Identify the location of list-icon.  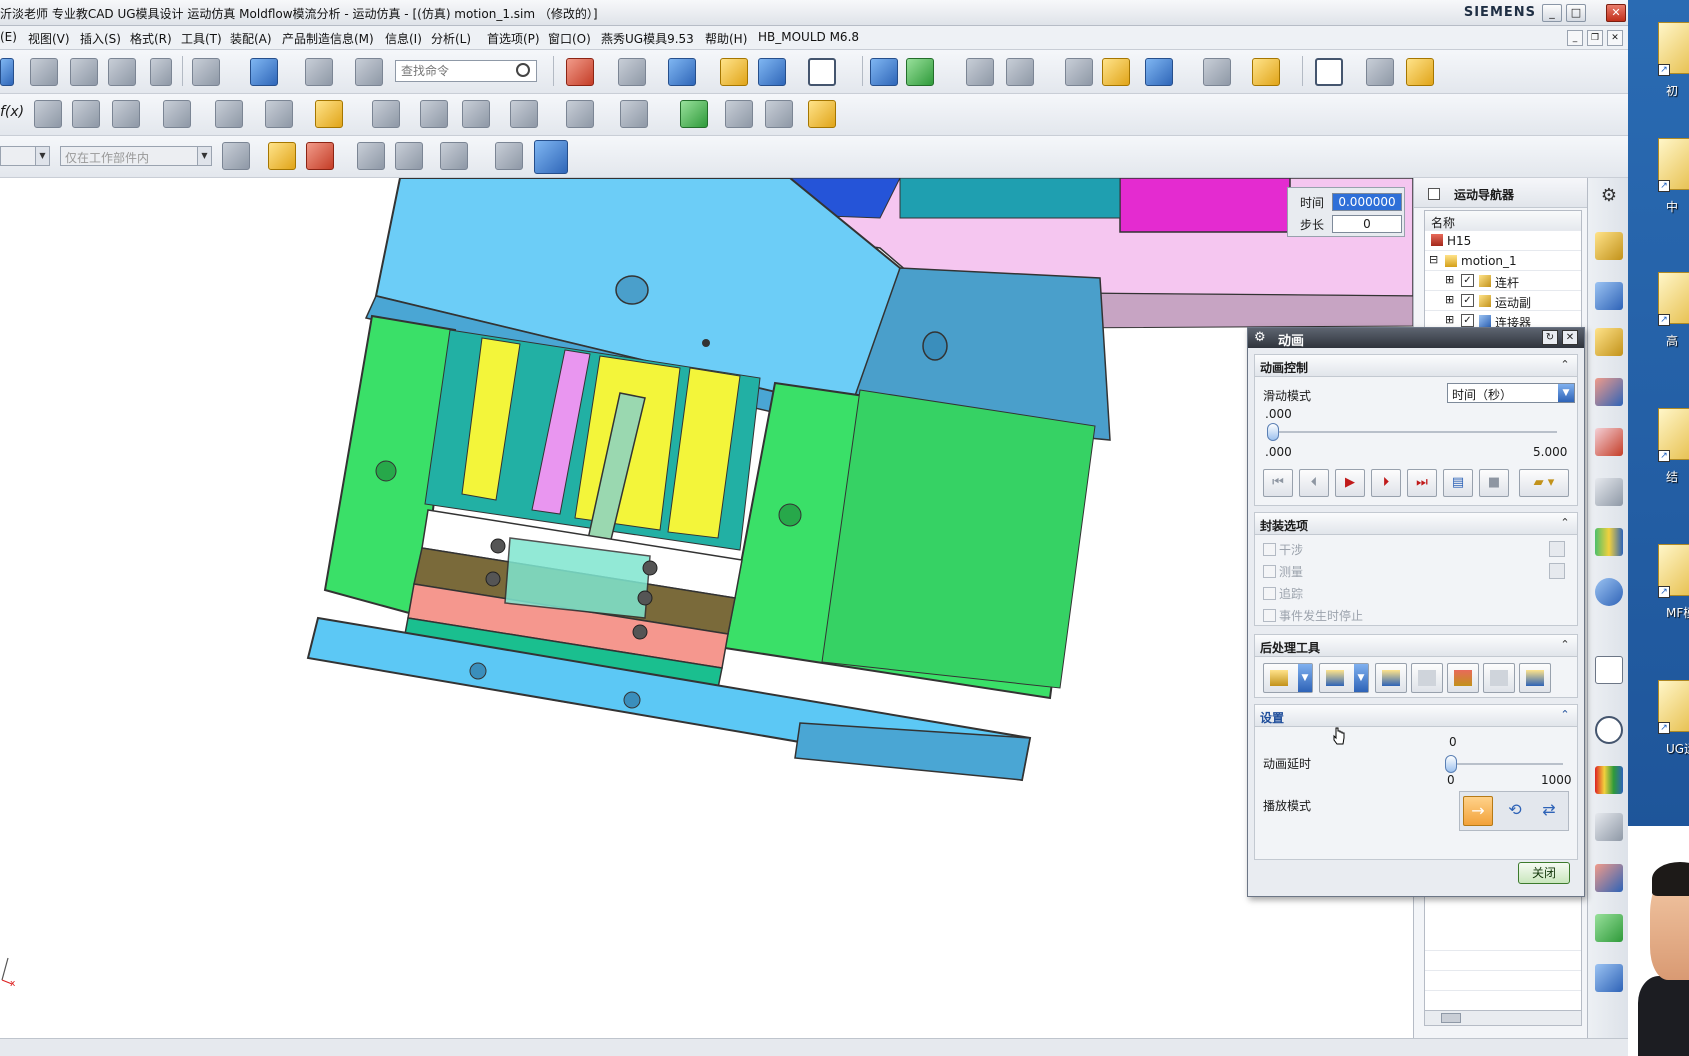
(1609, 978).